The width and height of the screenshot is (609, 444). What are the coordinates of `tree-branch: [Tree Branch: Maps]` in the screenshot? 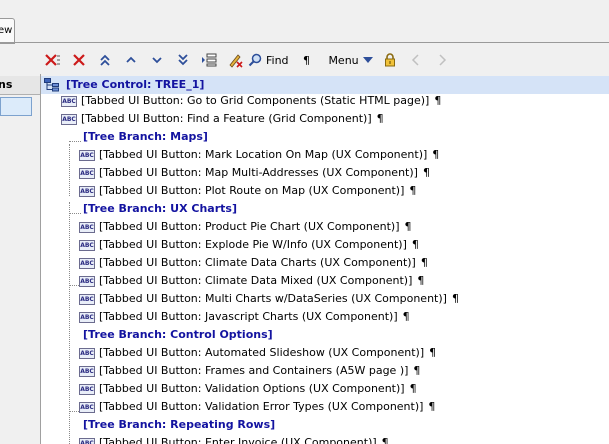 It's located at (145, 137).